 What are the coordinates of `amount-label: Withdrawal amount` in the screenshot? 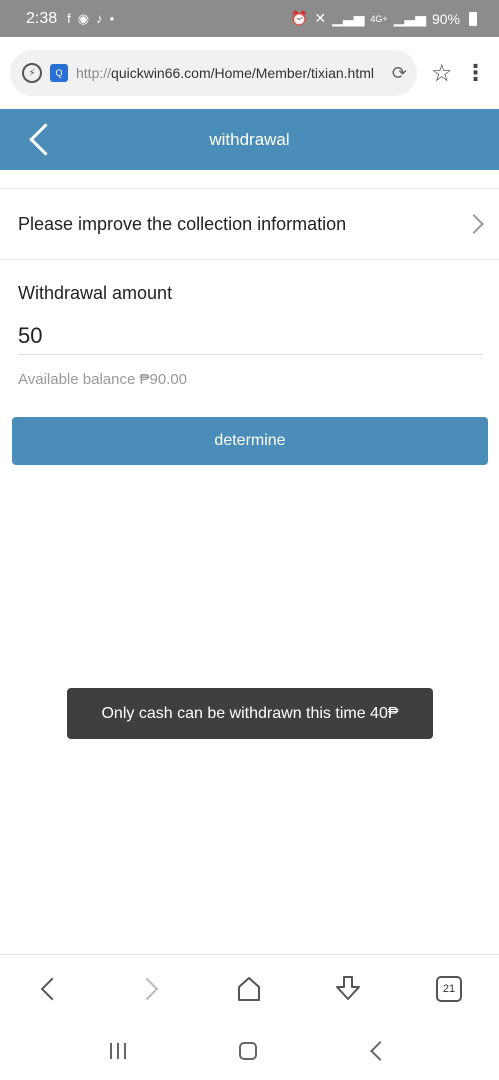 It's located at (95, 293).